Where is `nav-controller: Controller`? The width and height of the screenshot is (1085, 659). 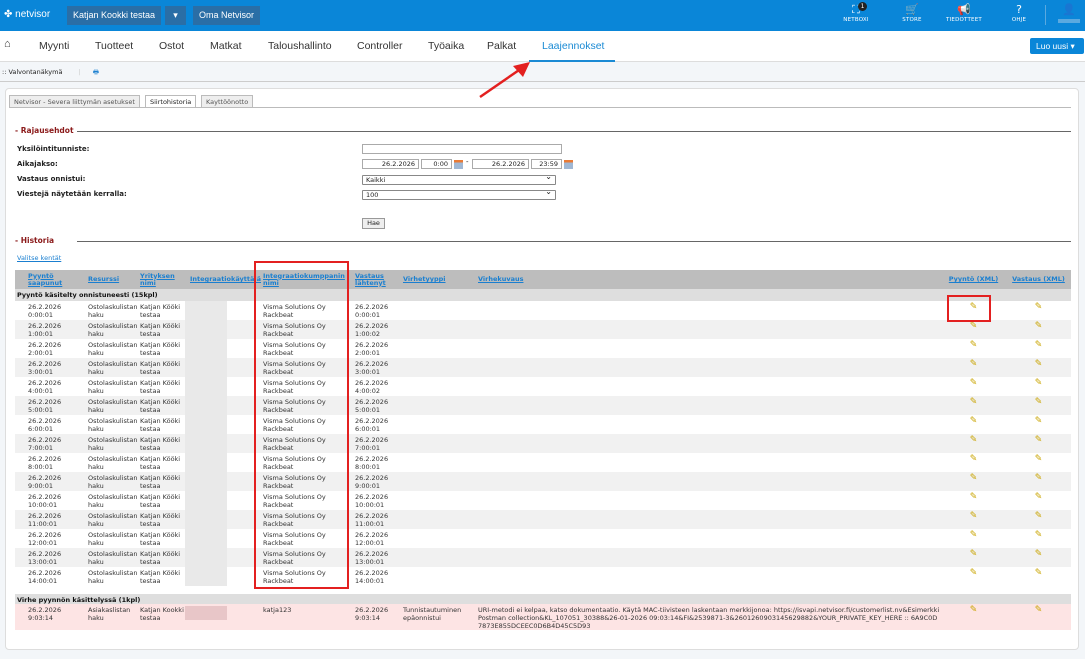 nav-controller: Controller is located at coordinates (380, 46).